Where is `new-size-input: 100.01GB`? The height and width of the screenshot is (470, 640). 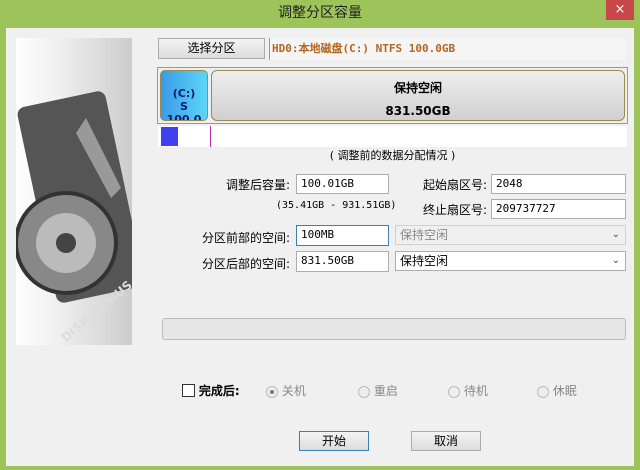 new-size-input: 100.01GB is located at coordinates (342, 184).